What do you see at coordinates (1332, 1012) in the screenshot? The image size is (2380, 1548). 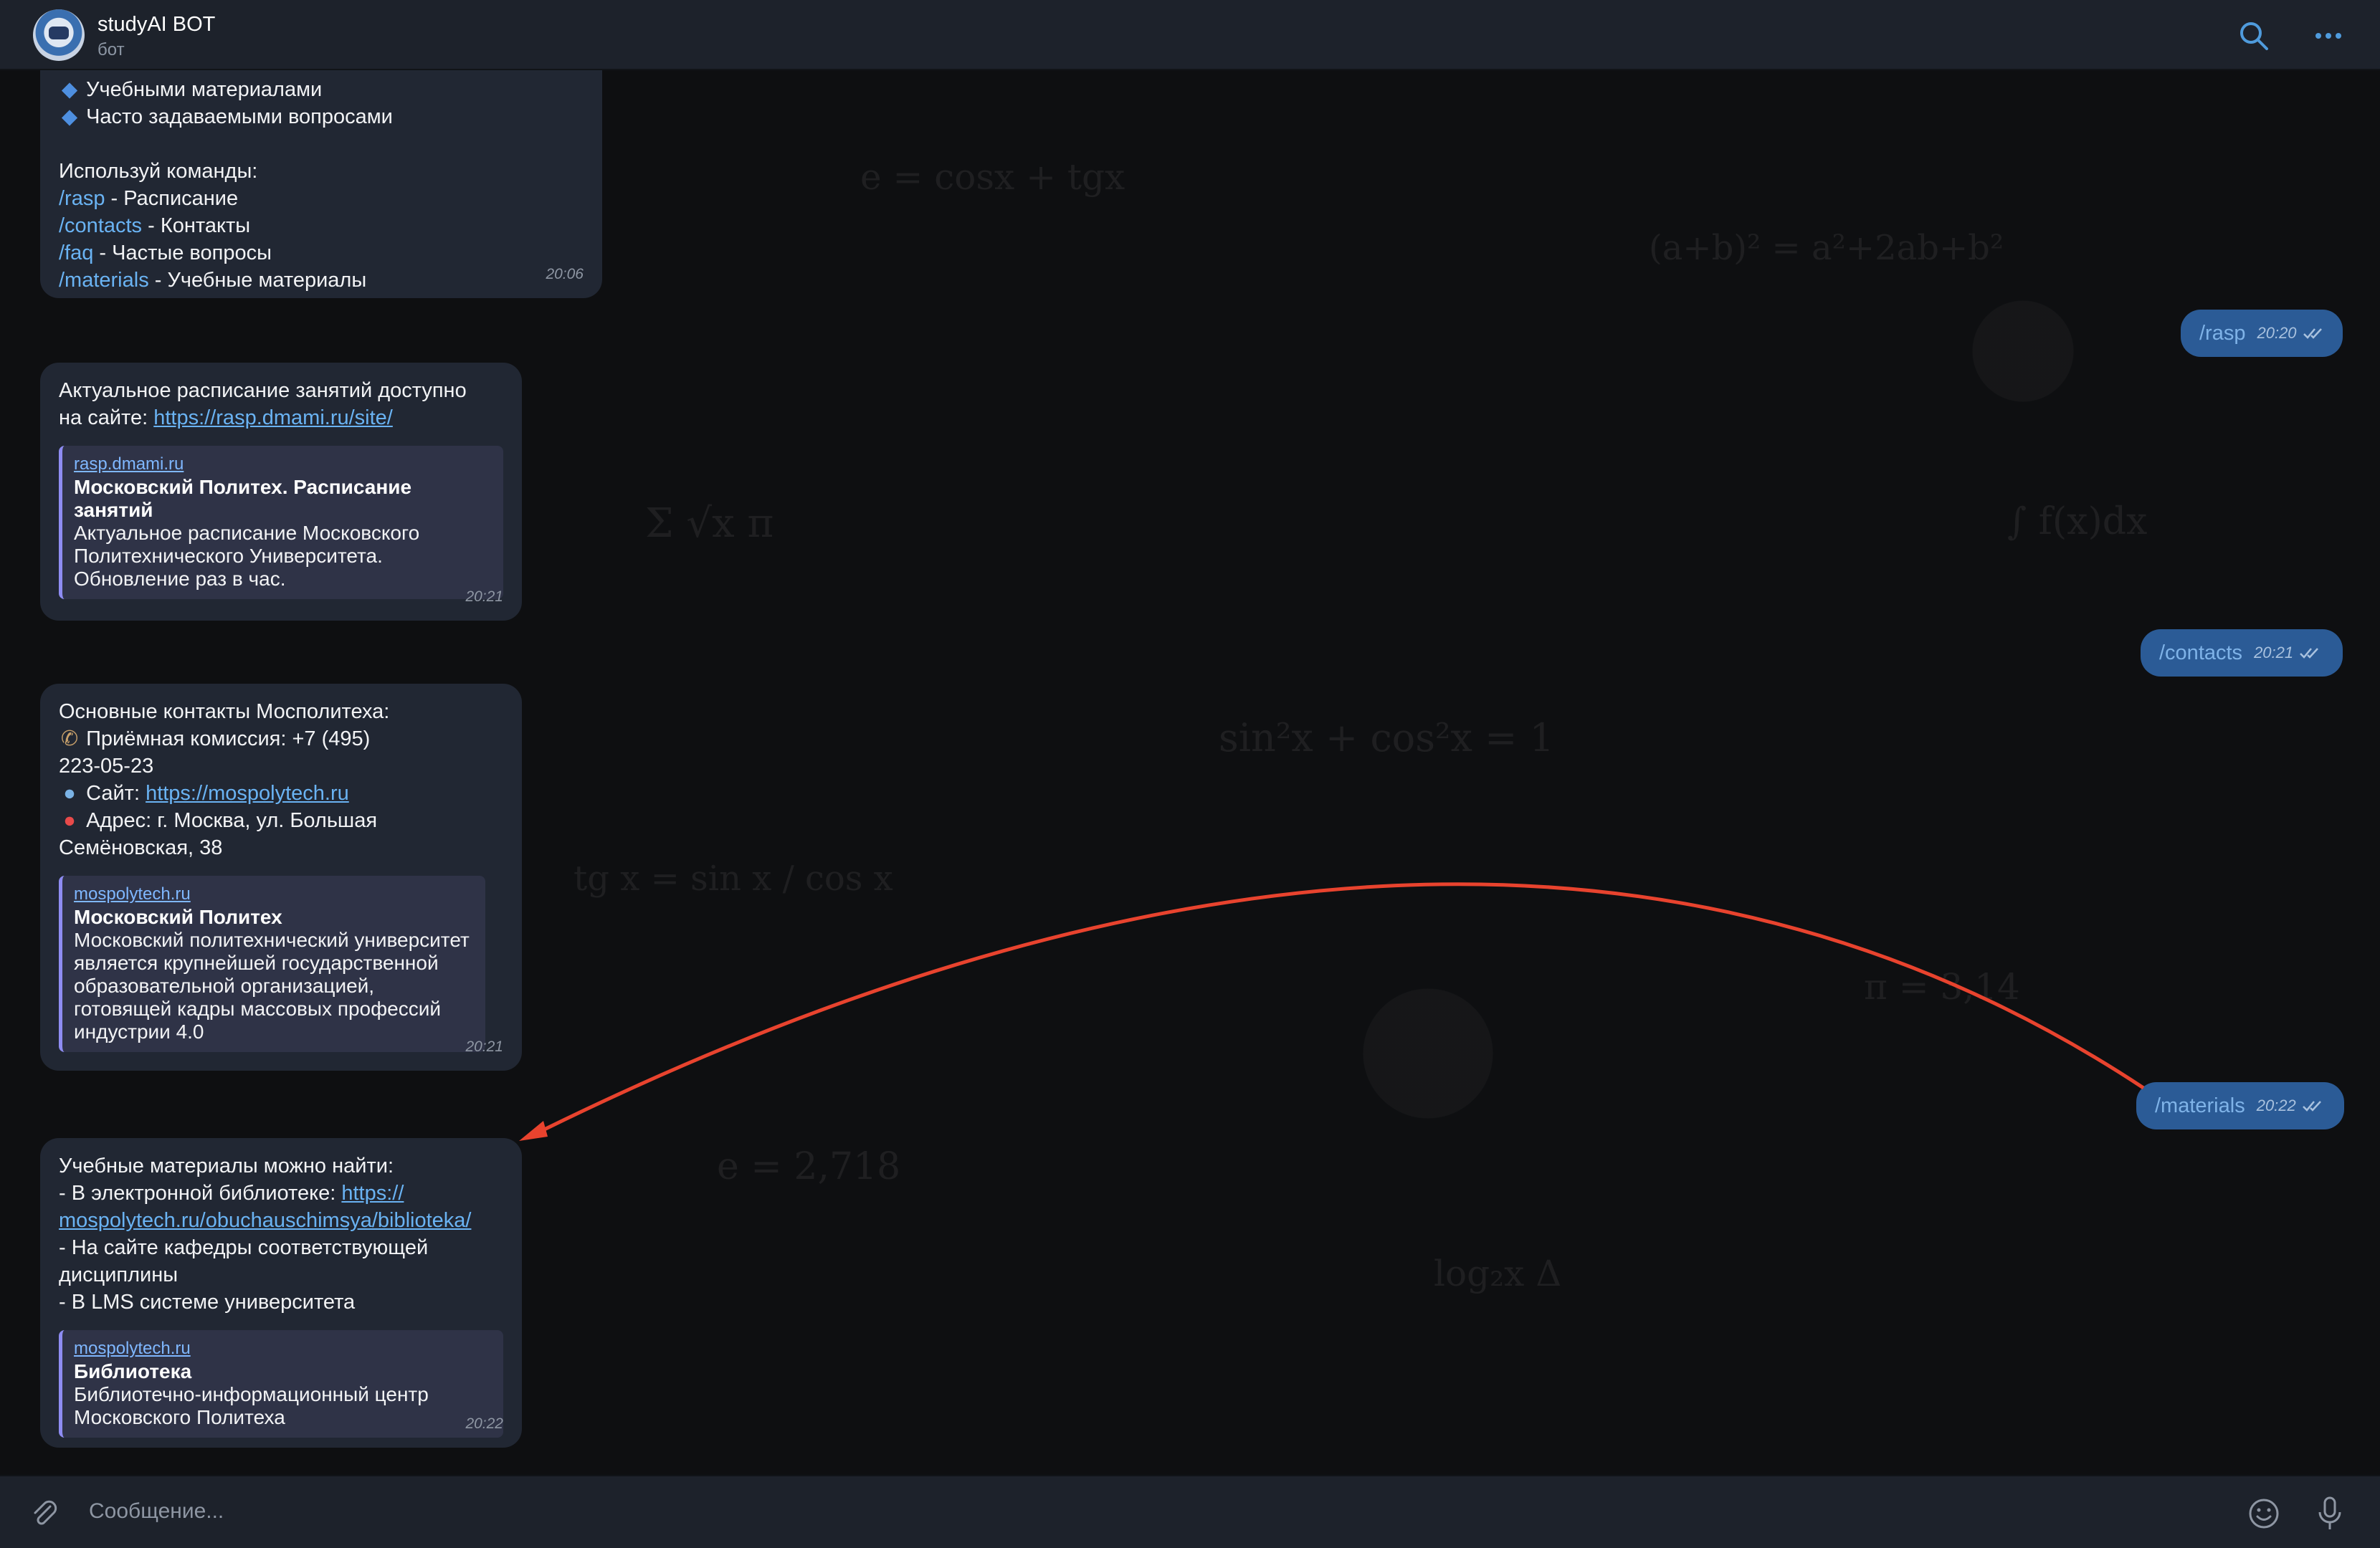 I see `annotation-arrow` at bounding box center [1332, 1012].